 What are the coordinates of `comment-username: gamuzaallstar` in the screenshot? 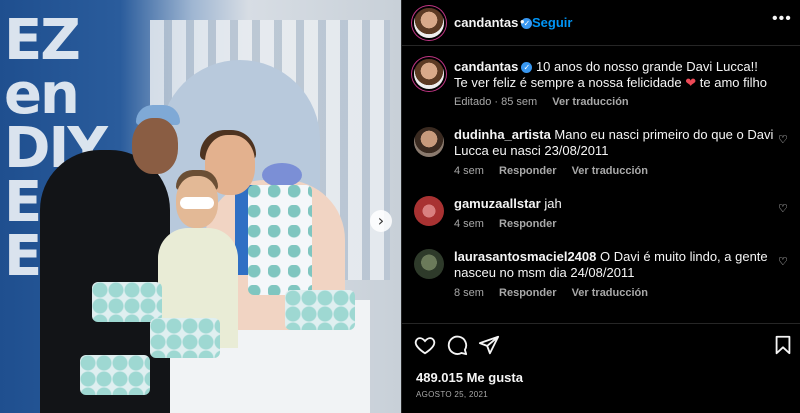 It's located at (497, 203).